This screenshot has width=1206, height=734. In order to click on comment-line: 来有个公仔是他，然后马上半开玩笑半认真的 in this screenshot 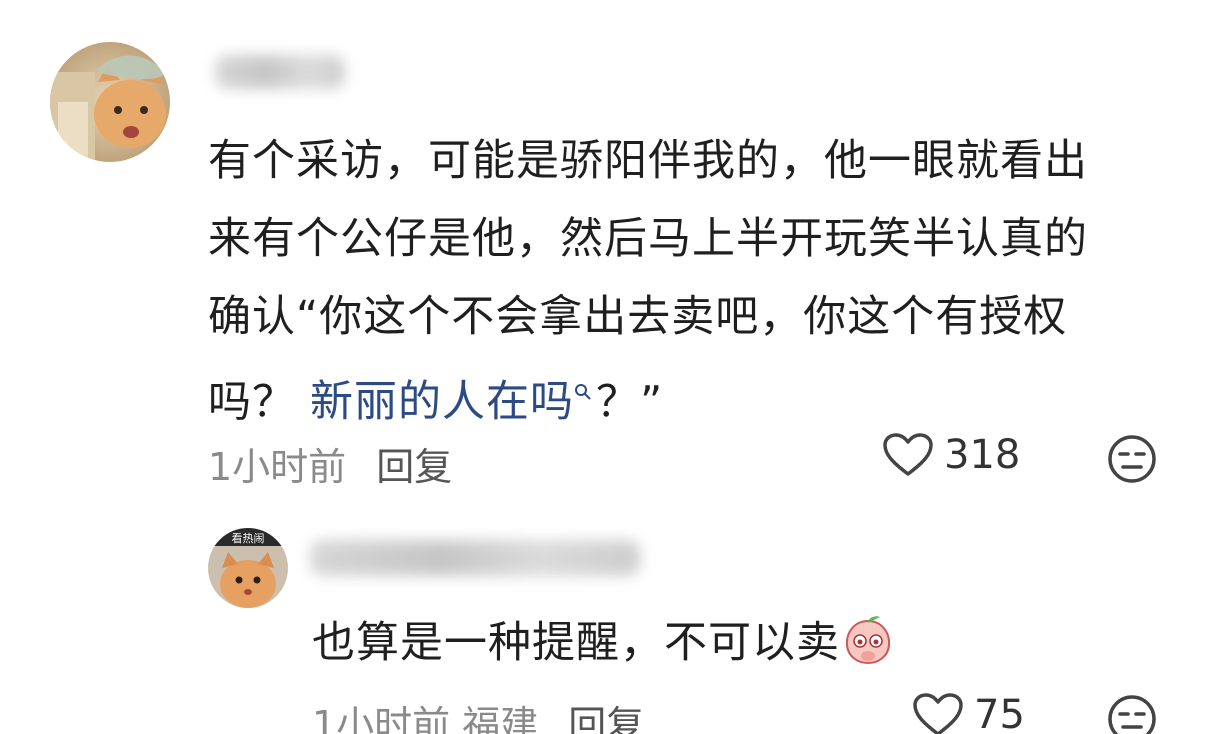, I will do `click(648, 239)`.